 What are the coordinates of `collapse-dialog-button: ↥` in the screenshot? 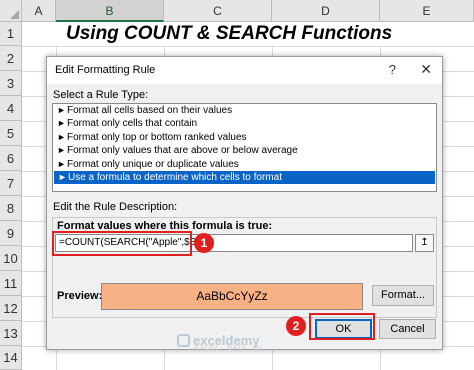 It's located at (424, 243).